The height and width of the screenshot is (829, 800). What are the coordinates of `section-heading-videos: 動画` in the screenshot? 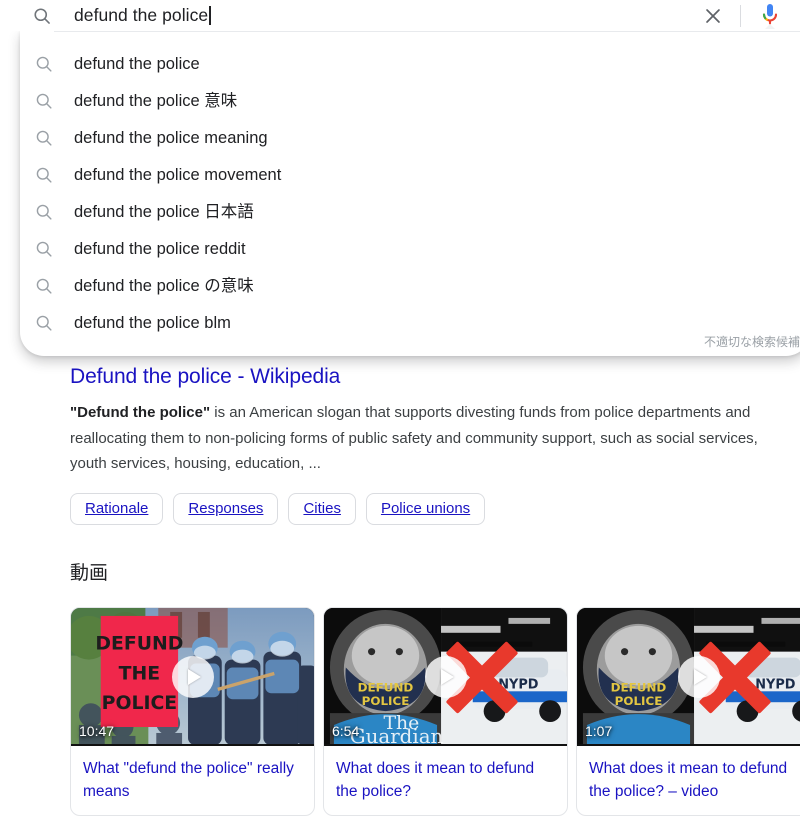 It's located at (89, 572).